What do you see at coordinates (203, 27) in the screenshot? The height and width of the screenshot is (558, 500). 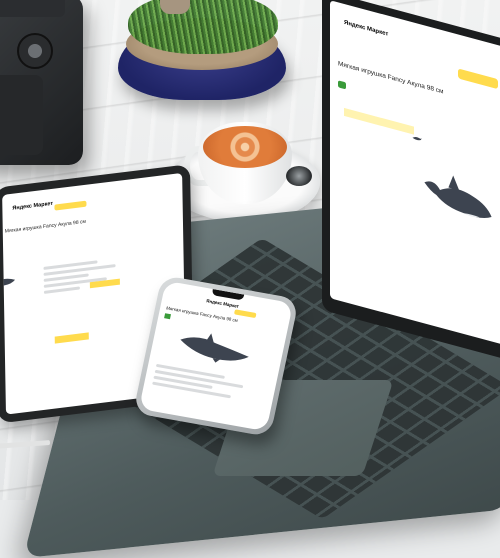 I see `plant-grass` at bounding box center [203, 27].